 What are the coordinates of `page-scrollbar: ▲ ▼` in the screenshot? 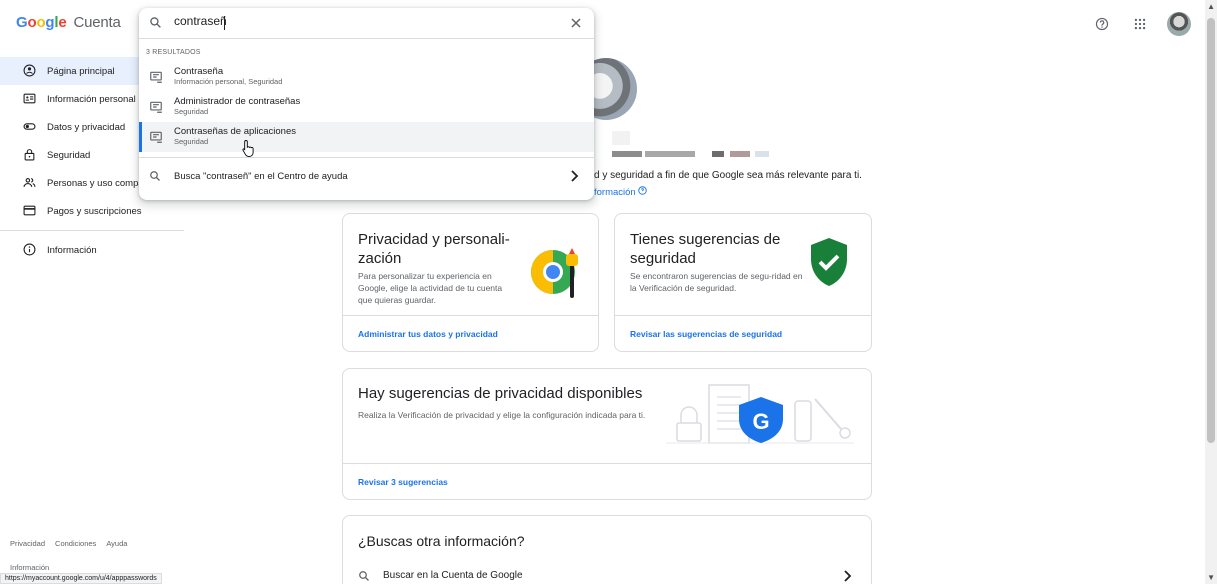 It's located at (1211, 292).